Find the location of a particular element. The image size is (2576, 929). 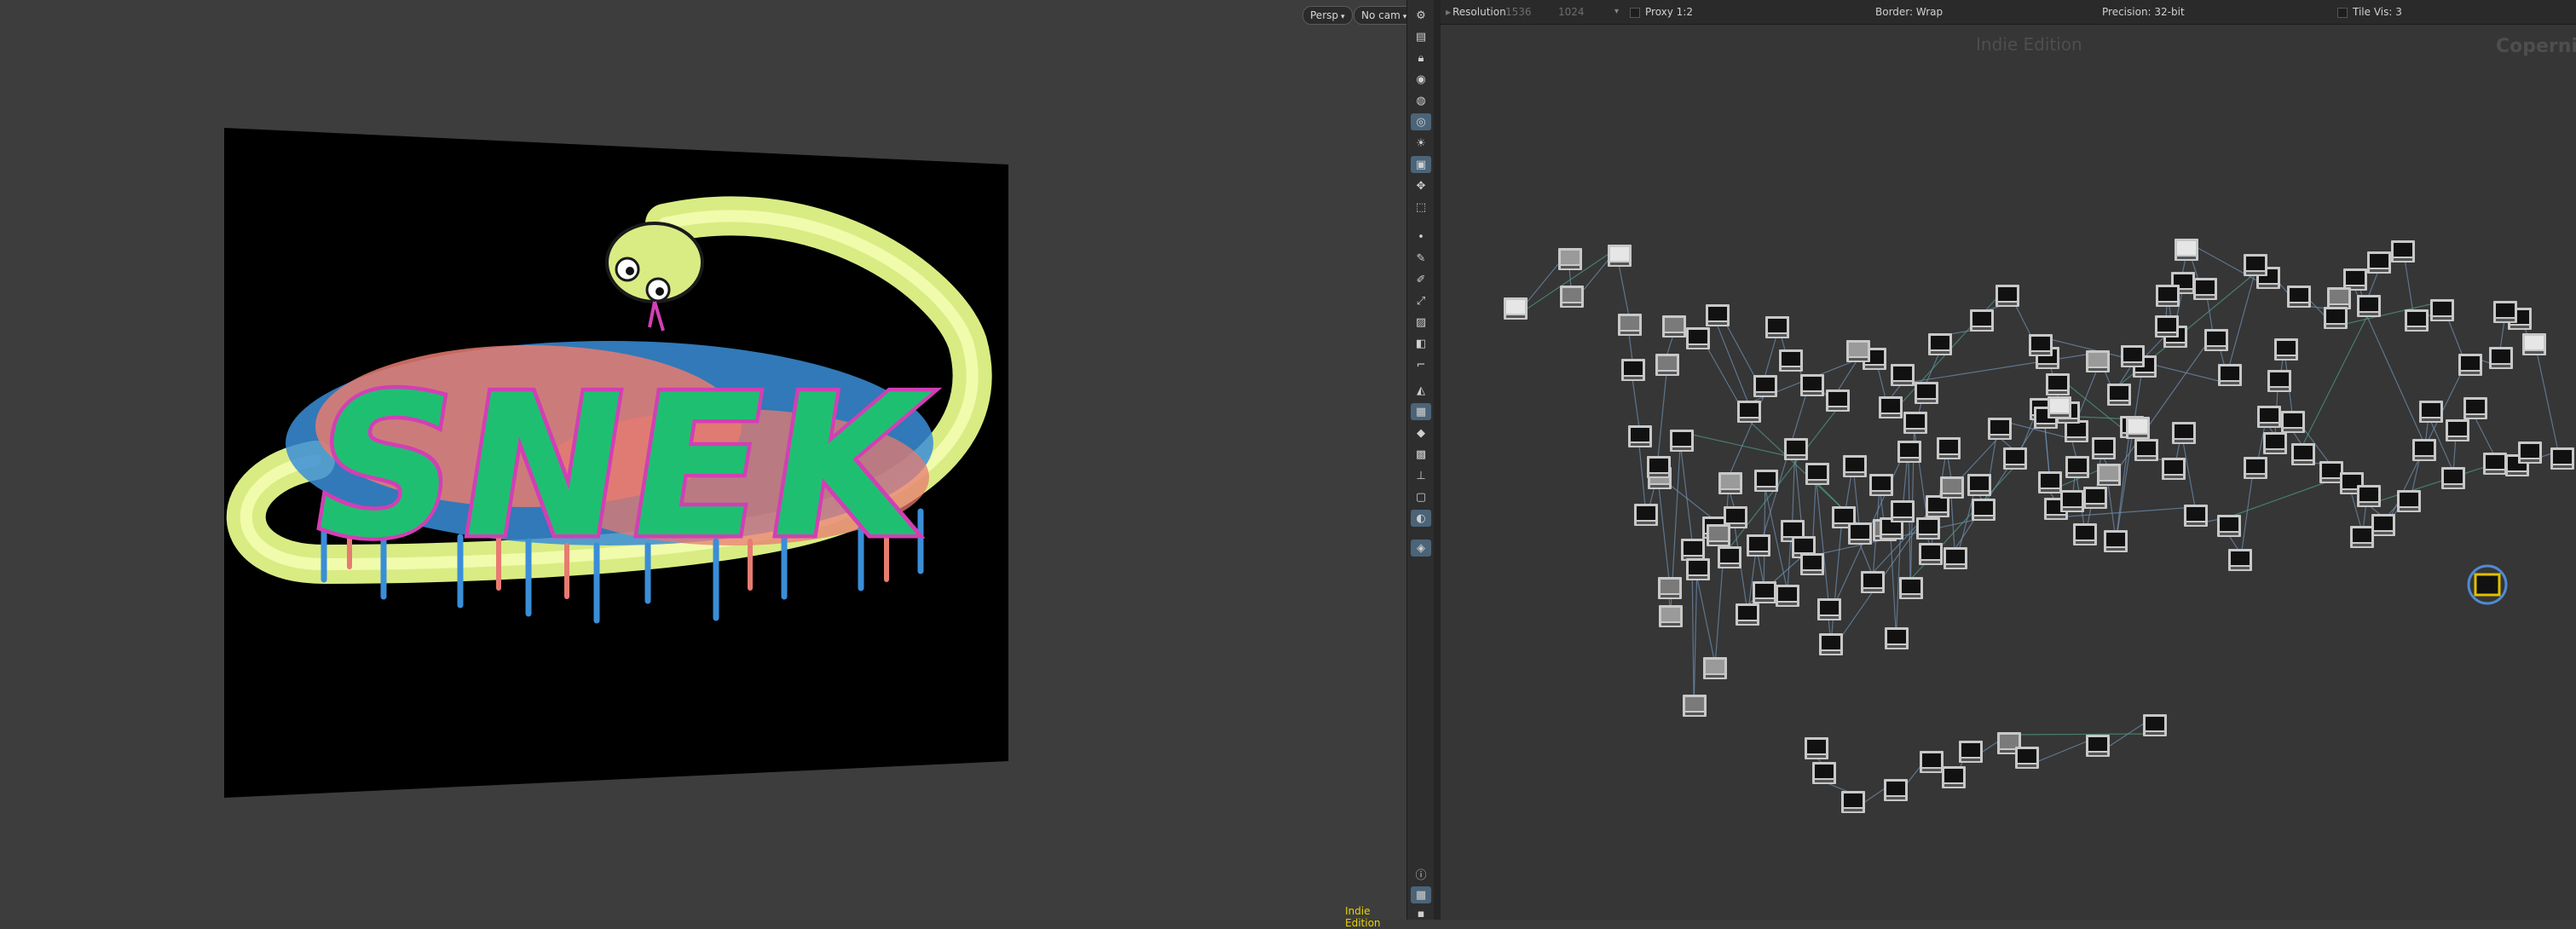

joint-icon: ⊥ is located at coordinates (1421, 475).